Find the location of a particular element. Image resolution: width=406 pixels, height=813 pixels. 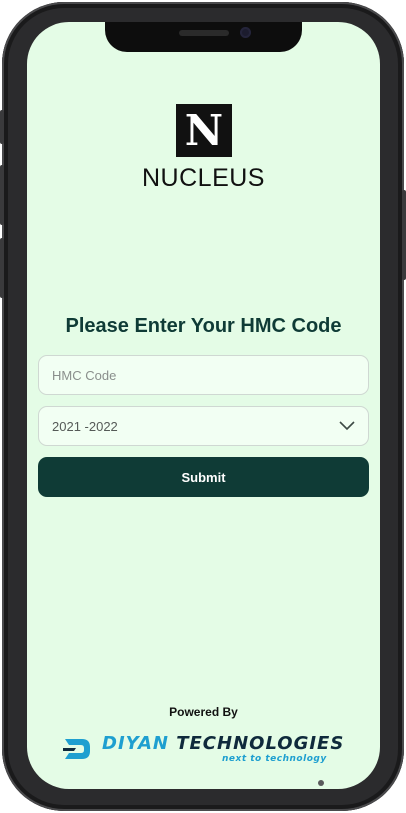

nucleus-logo: N is located at coordinates (204, 130).